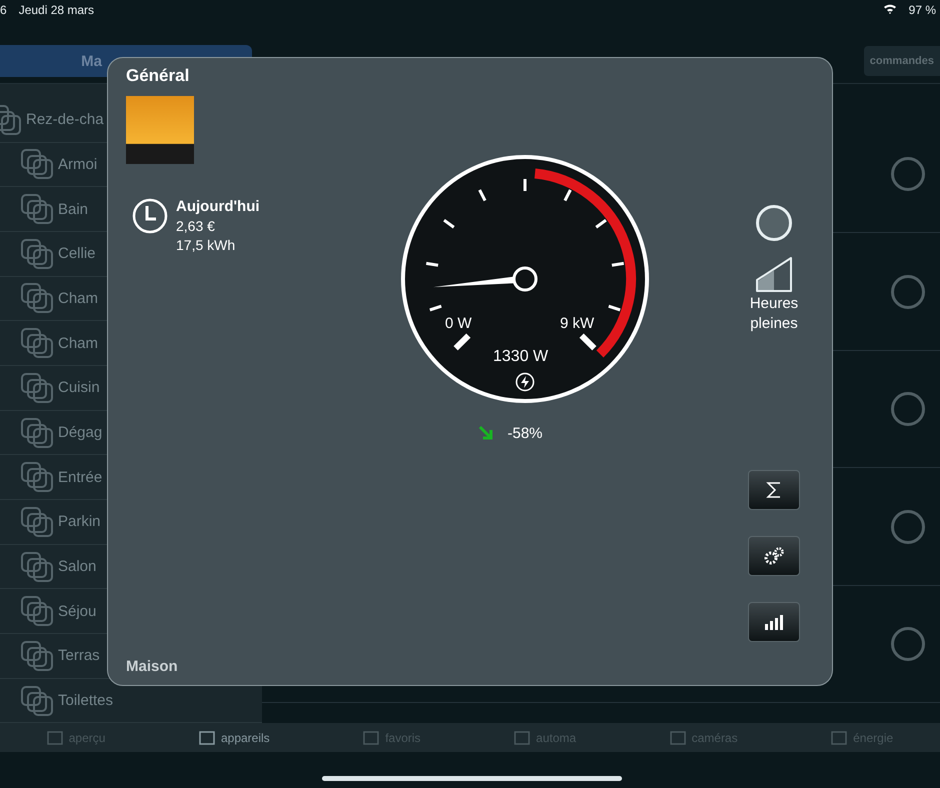 This screenshot has width=940, height=788. Describe the element at coordinates (152, 666) in the screenshot. I see `dialog-footer-label: Maison` at that location.